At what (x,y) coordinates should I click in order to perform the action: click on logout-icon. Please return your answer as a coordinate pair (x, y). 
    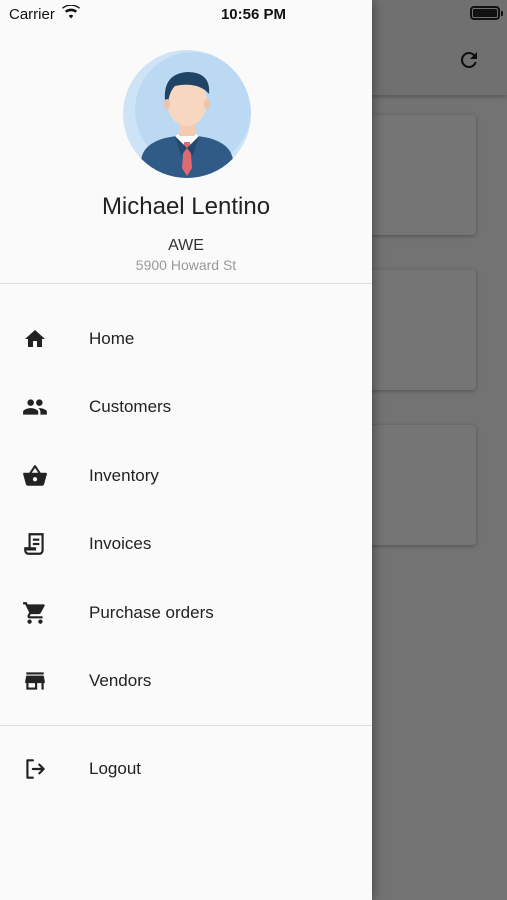
    Looking at the image, I should click on (35, 769).